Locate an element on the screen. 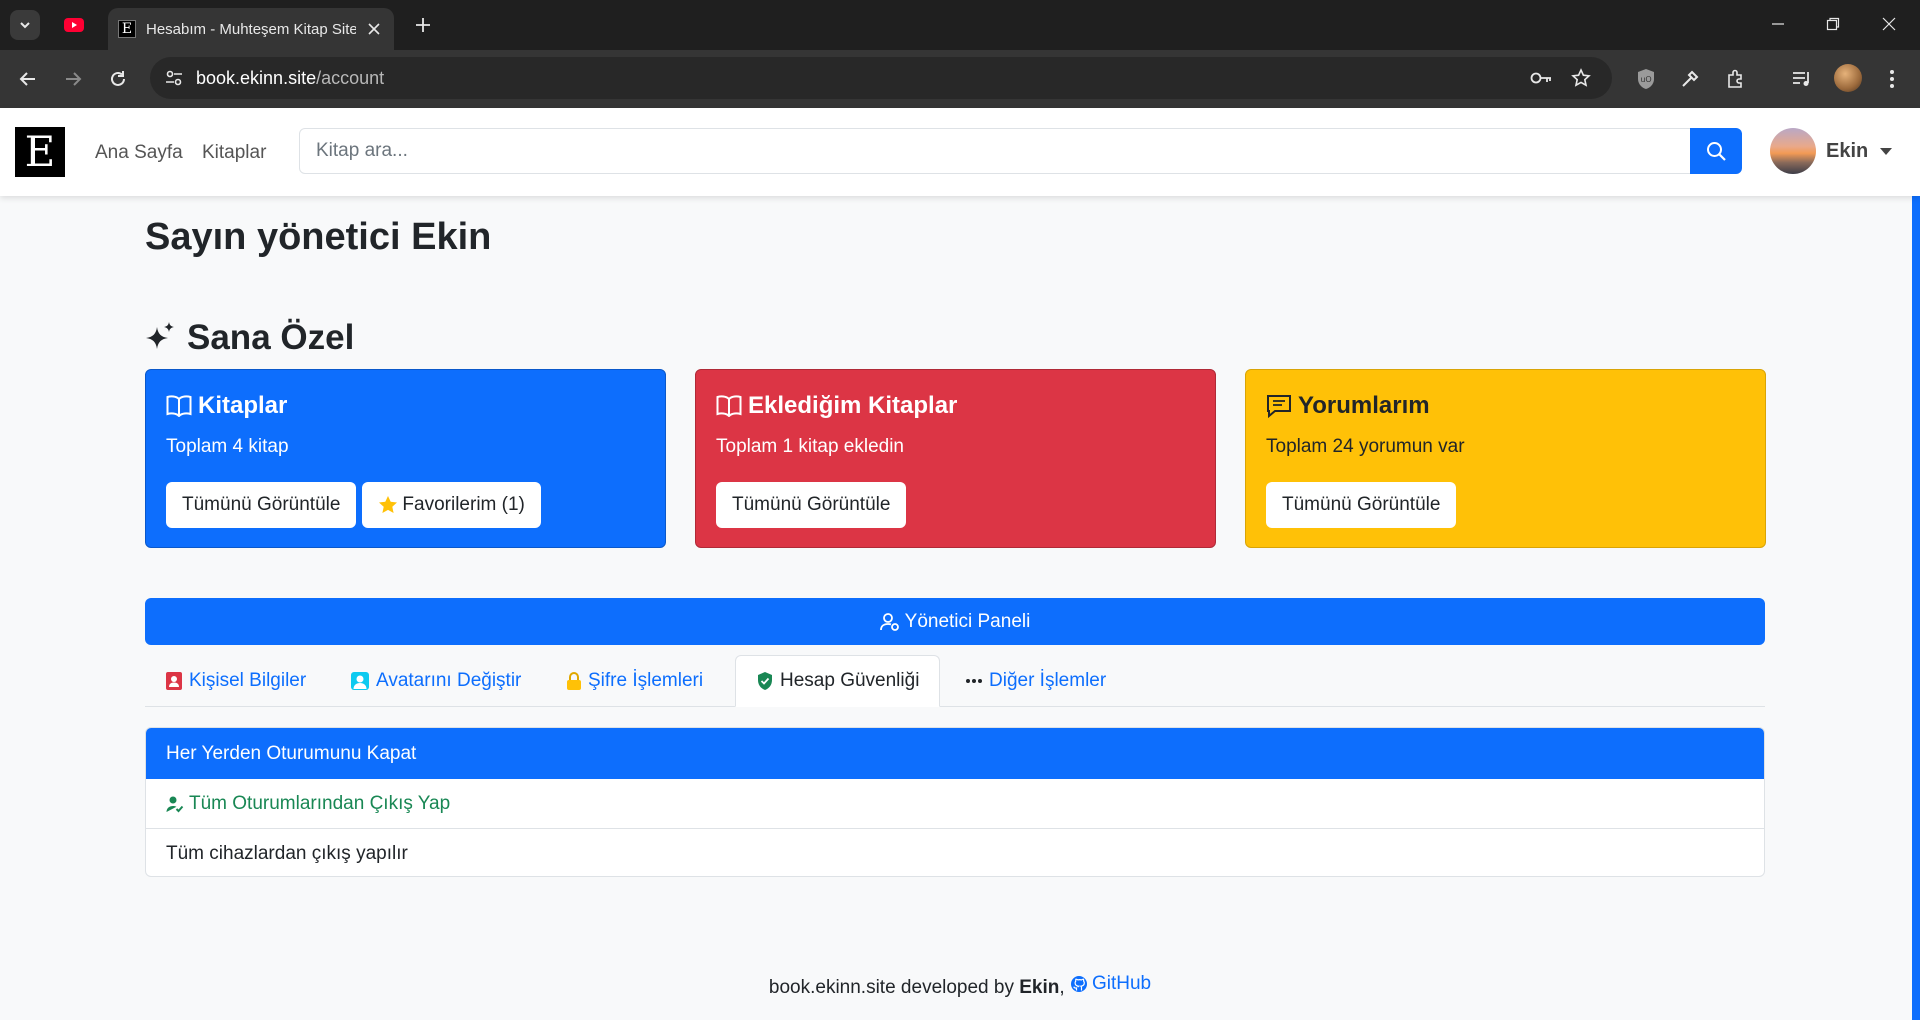 This screenshot has width=1920, height=1020. view-all-books-button: Tümünü Görüntüle is located at coordinates (261, 505).